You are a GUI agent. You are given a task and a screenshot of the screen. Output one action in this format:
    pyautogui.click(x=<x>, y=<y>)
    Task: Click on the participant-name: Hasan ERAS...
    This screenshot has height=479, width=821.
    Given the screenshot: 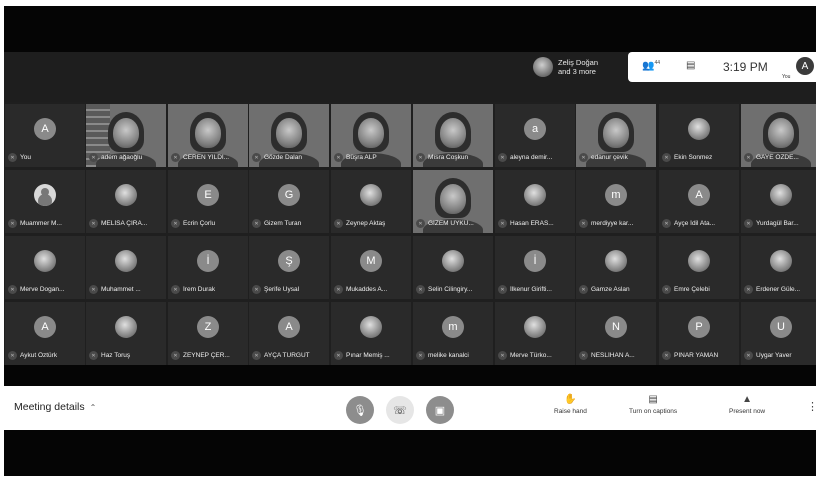 What is the action you would take?
    pyautogui.click(x=532, y=223)
    